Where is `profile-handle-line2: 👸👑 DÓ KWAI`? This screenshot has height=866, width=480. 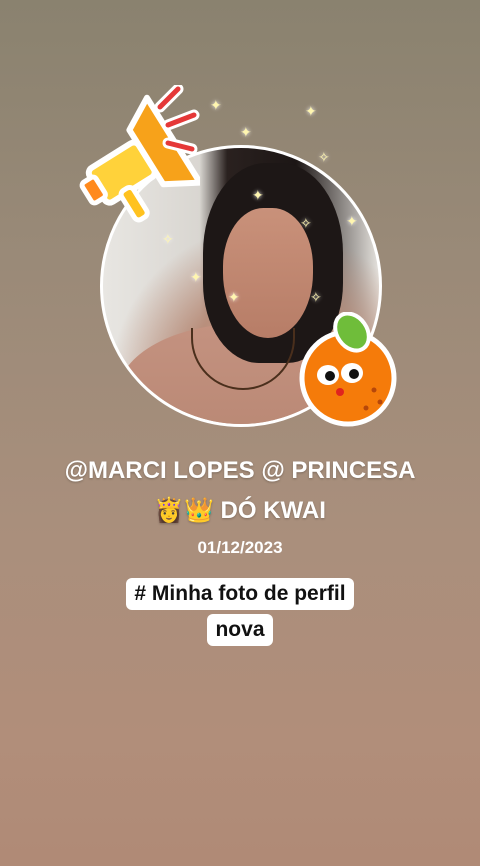 profile-handle-line2: 👸👑 DÓ KWAI is located at coordinates (240, 510).